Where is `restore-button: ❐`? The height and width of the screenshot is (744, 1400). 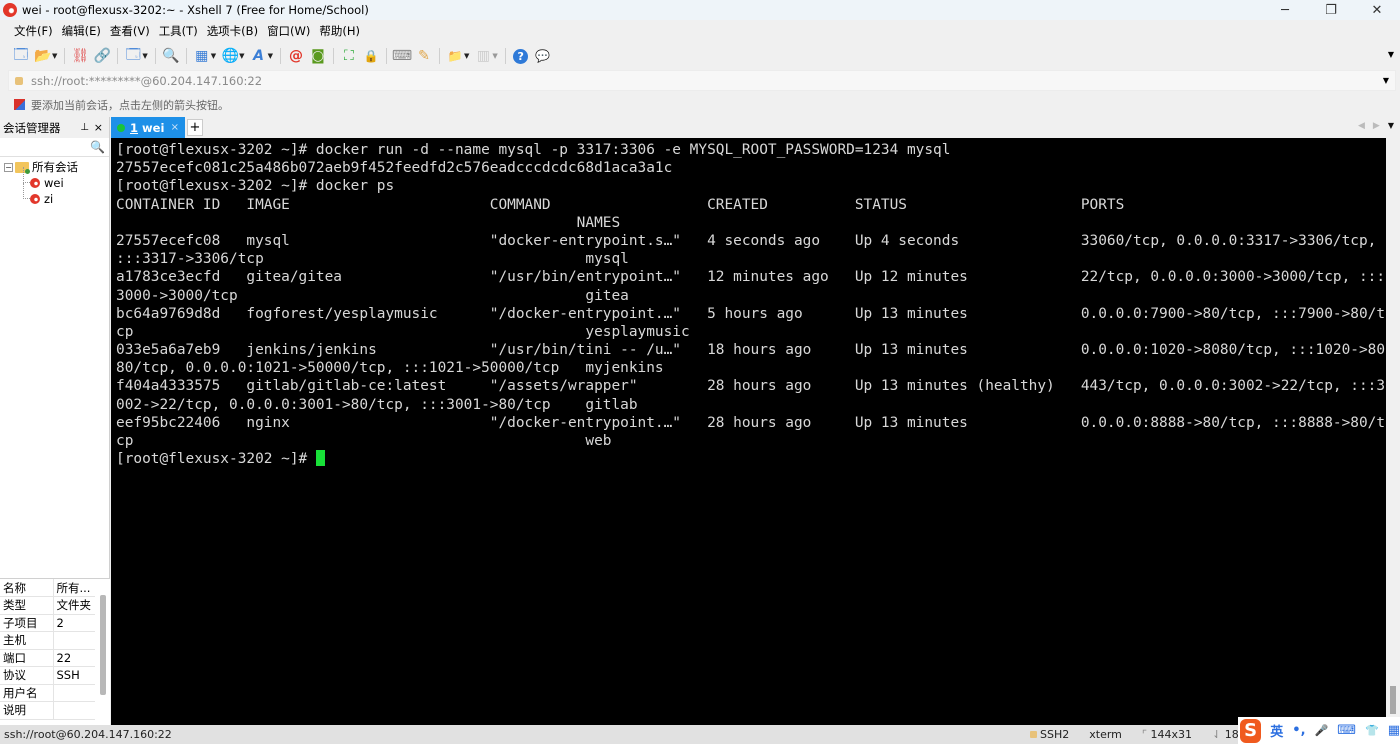 restore-button: ❐ is located at coordinates (1331, 10).